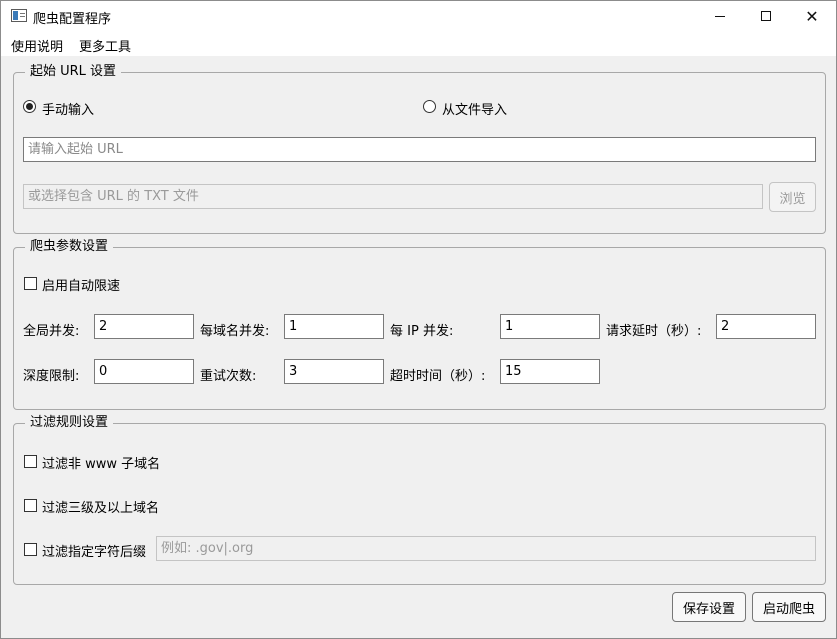 This screenshot has height=639, width=837. What do you see at coordinates (51, 376) in the screenshot?
I see `depth-limit-label: 深度限制:` at bounding box center [51, 376].